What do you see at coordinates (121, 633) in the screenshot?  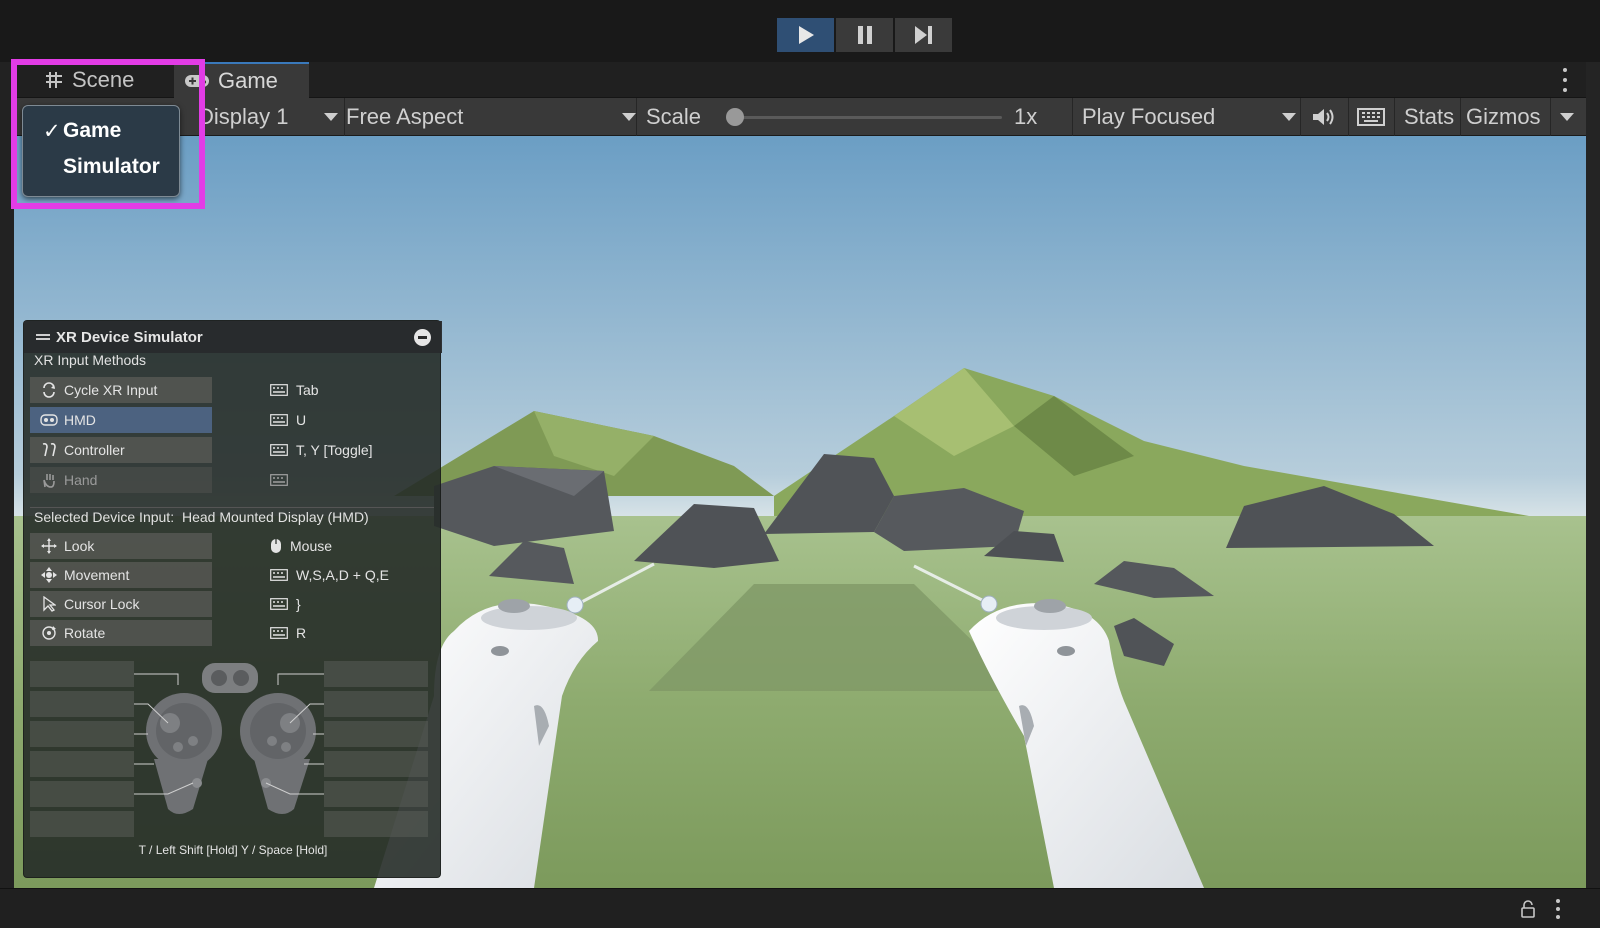 I see `rotate-button: Rotate` at bounding box center [121, 633].